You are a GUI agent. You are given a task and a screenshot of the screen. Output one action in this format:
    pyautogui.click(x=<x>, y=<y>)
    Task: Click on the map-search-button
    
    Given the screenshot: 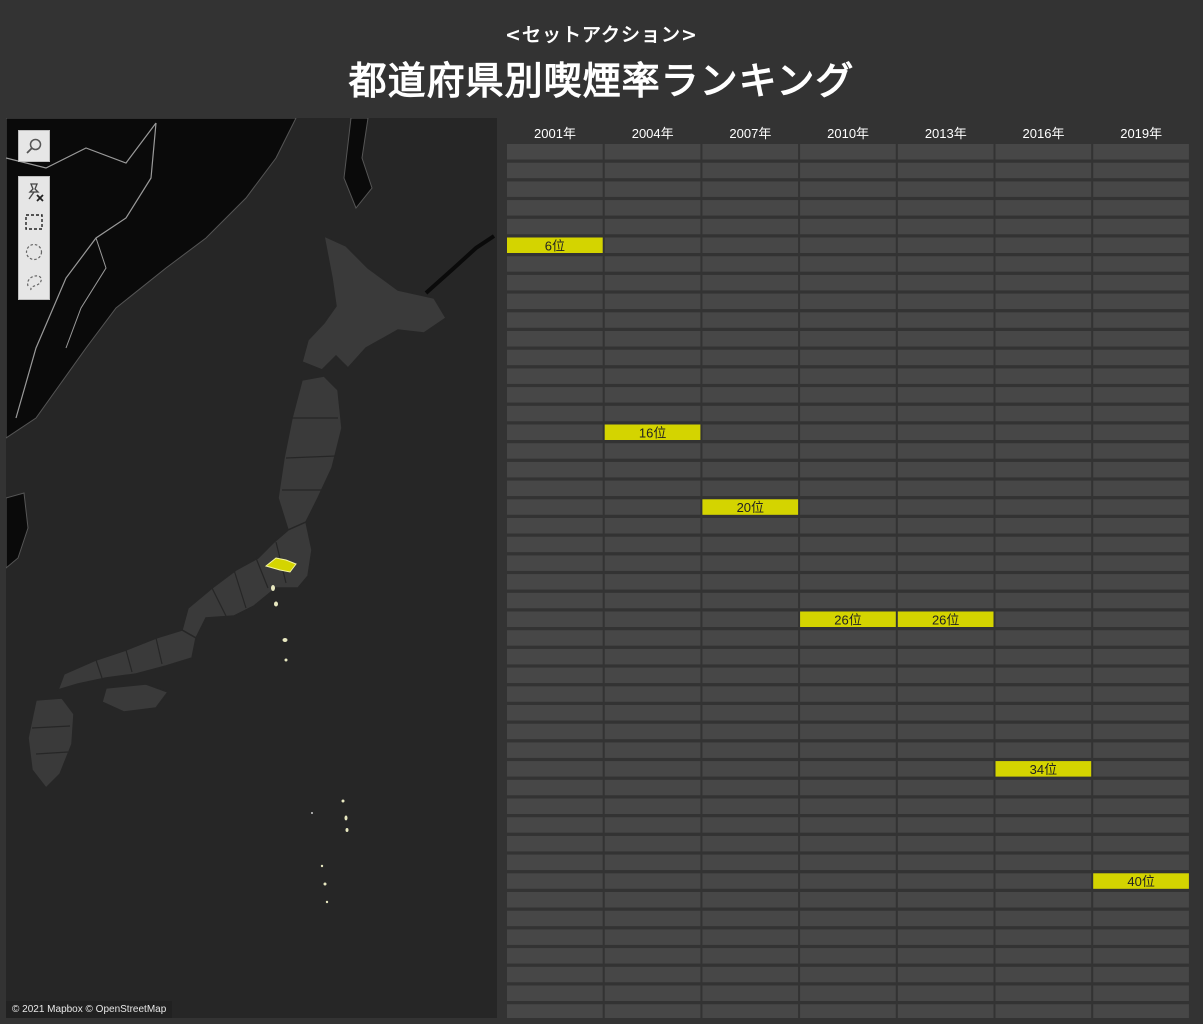 What is the action you would take?
    pyautogui.click(x=34, y=146)
    